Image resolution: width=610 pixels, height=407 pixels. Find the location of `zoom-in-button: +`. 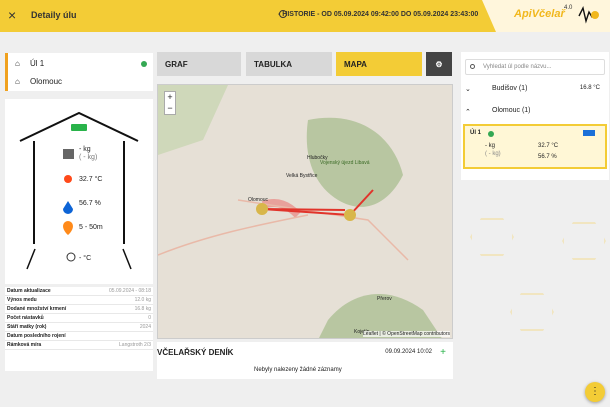

zoom-in-button: + is located at coordinates (170, 97).